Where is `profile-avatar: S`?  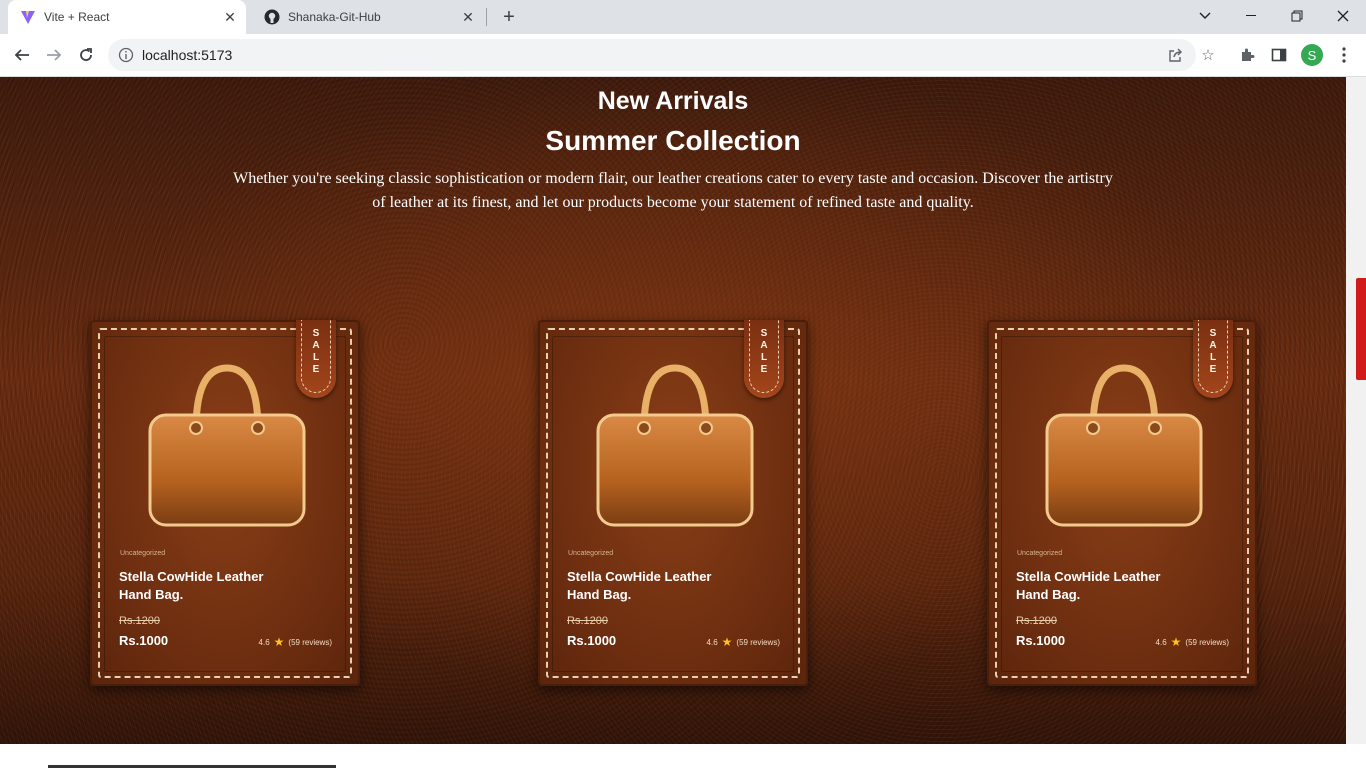 profile-avatar: S is located at coordinates (1312, 55).